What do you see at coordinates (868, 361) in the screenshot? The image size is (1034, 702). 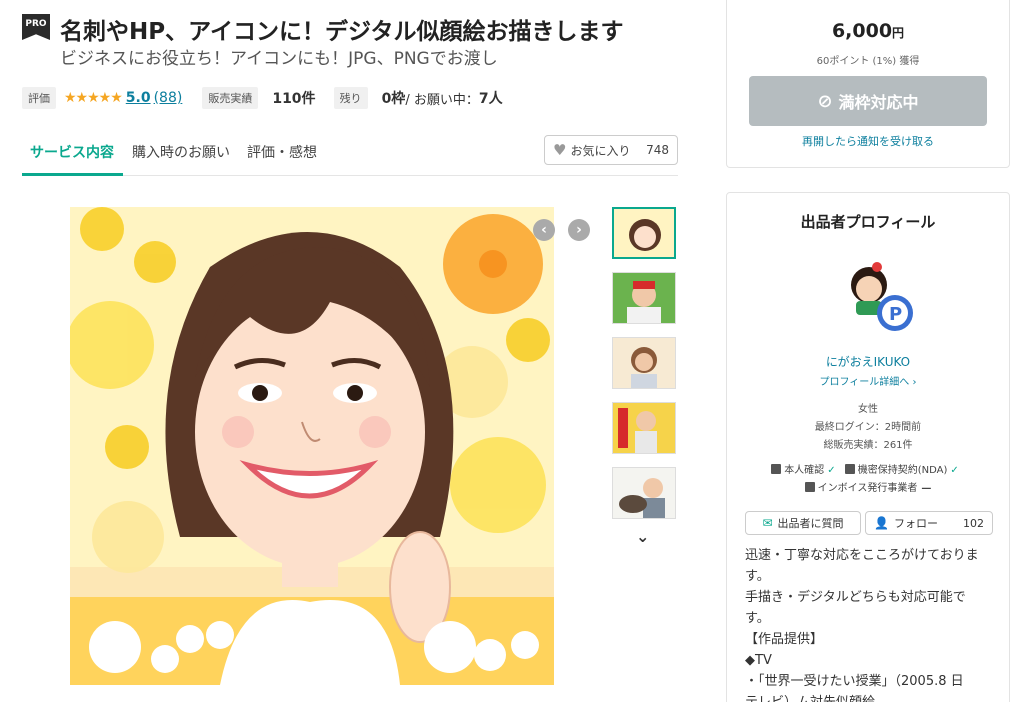 I see `seller-name-link: にがおえIKUKO` at bounding box center [868, 361].